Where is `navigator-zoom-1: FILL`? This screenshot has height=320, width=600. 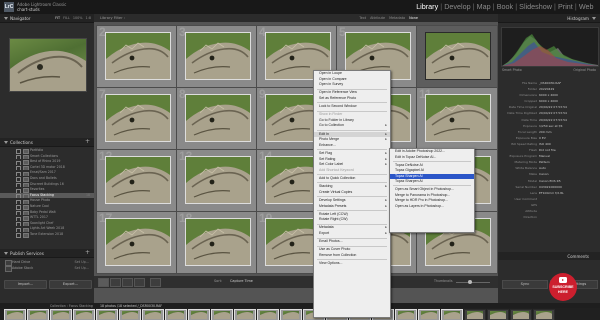 navigator-zoom-1: FILL is located at coordinates (66, 18).